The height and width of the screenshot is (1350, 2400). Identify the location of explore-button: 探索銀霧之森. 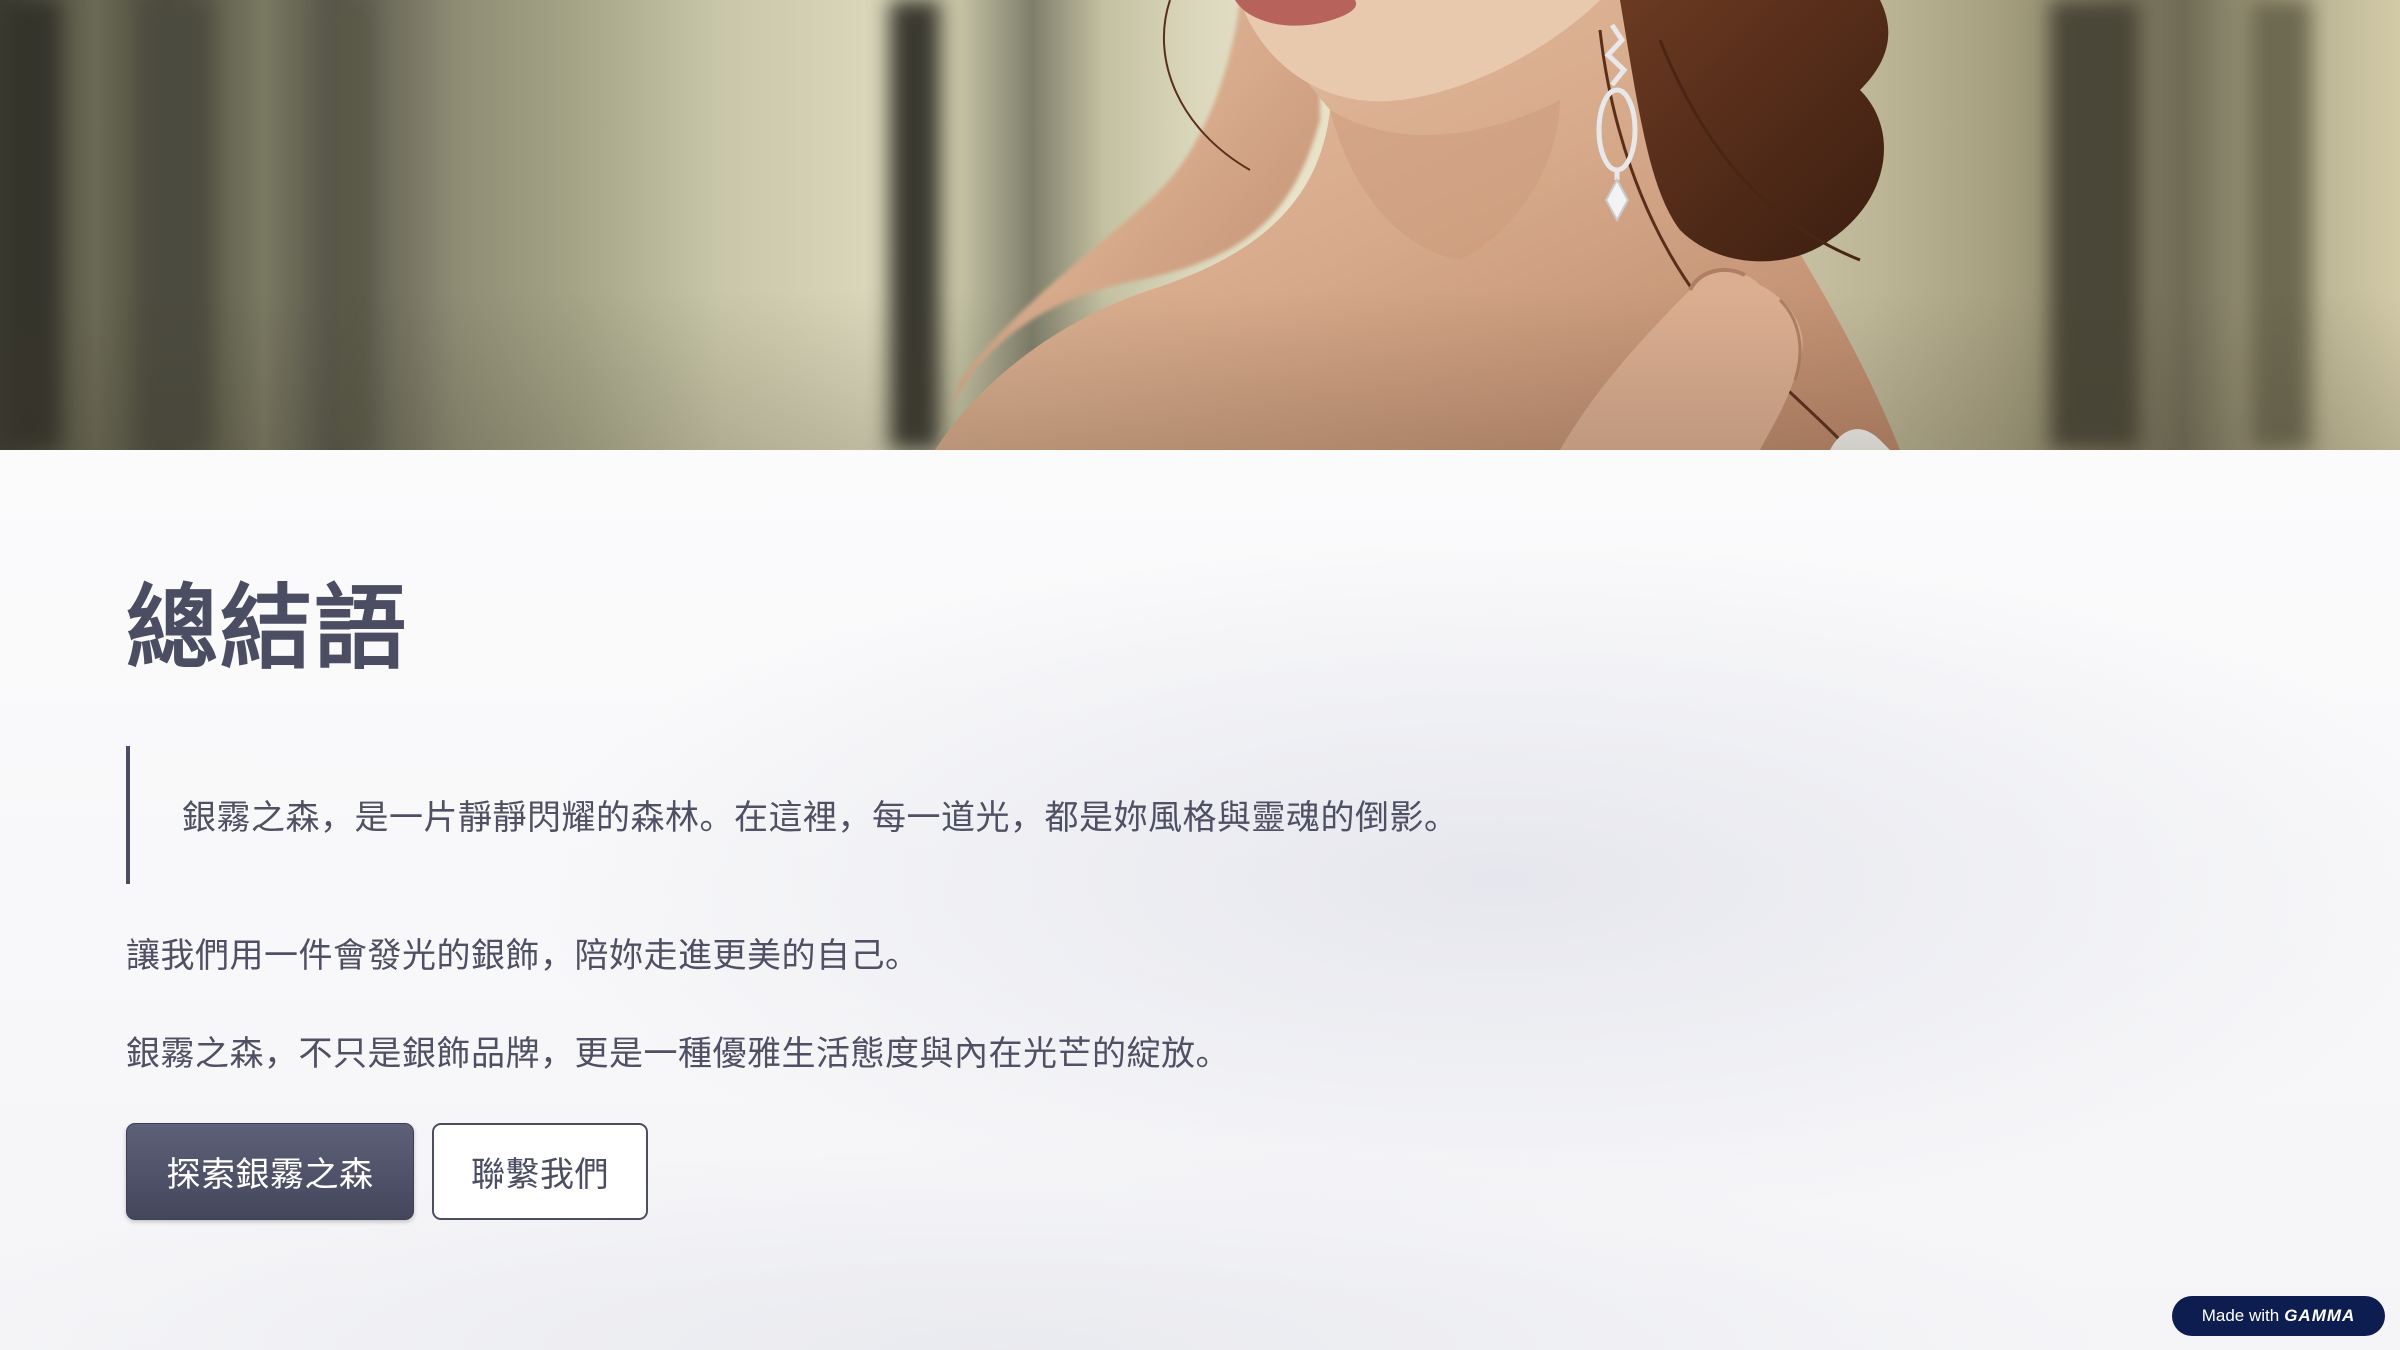
(270, 1171).